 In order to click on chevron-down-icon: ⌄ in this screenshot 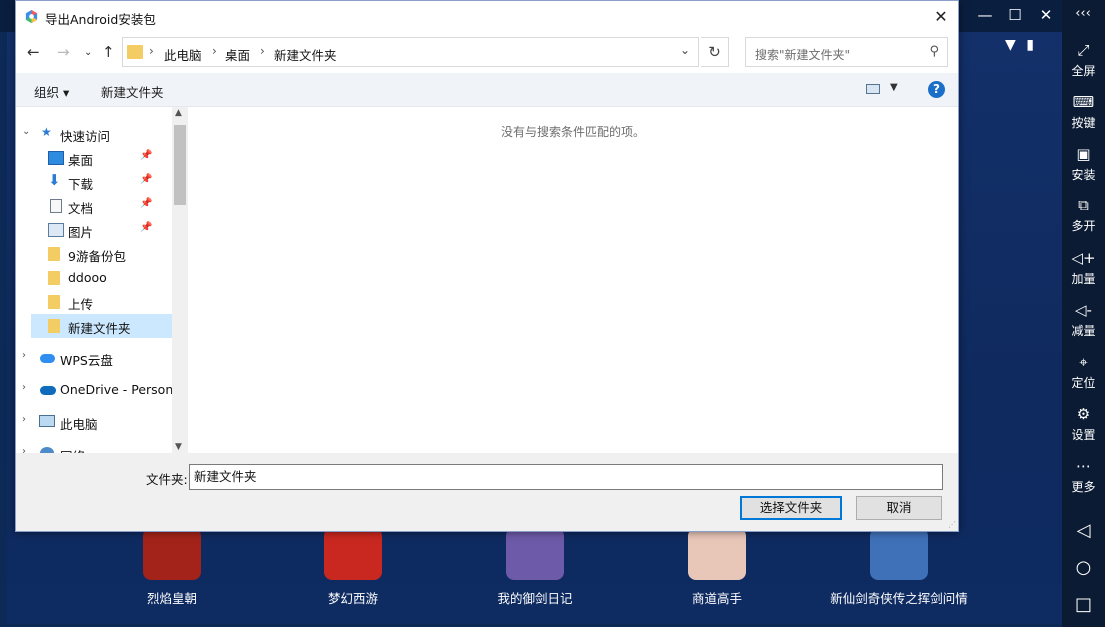, I will do `click(26, 131)`.